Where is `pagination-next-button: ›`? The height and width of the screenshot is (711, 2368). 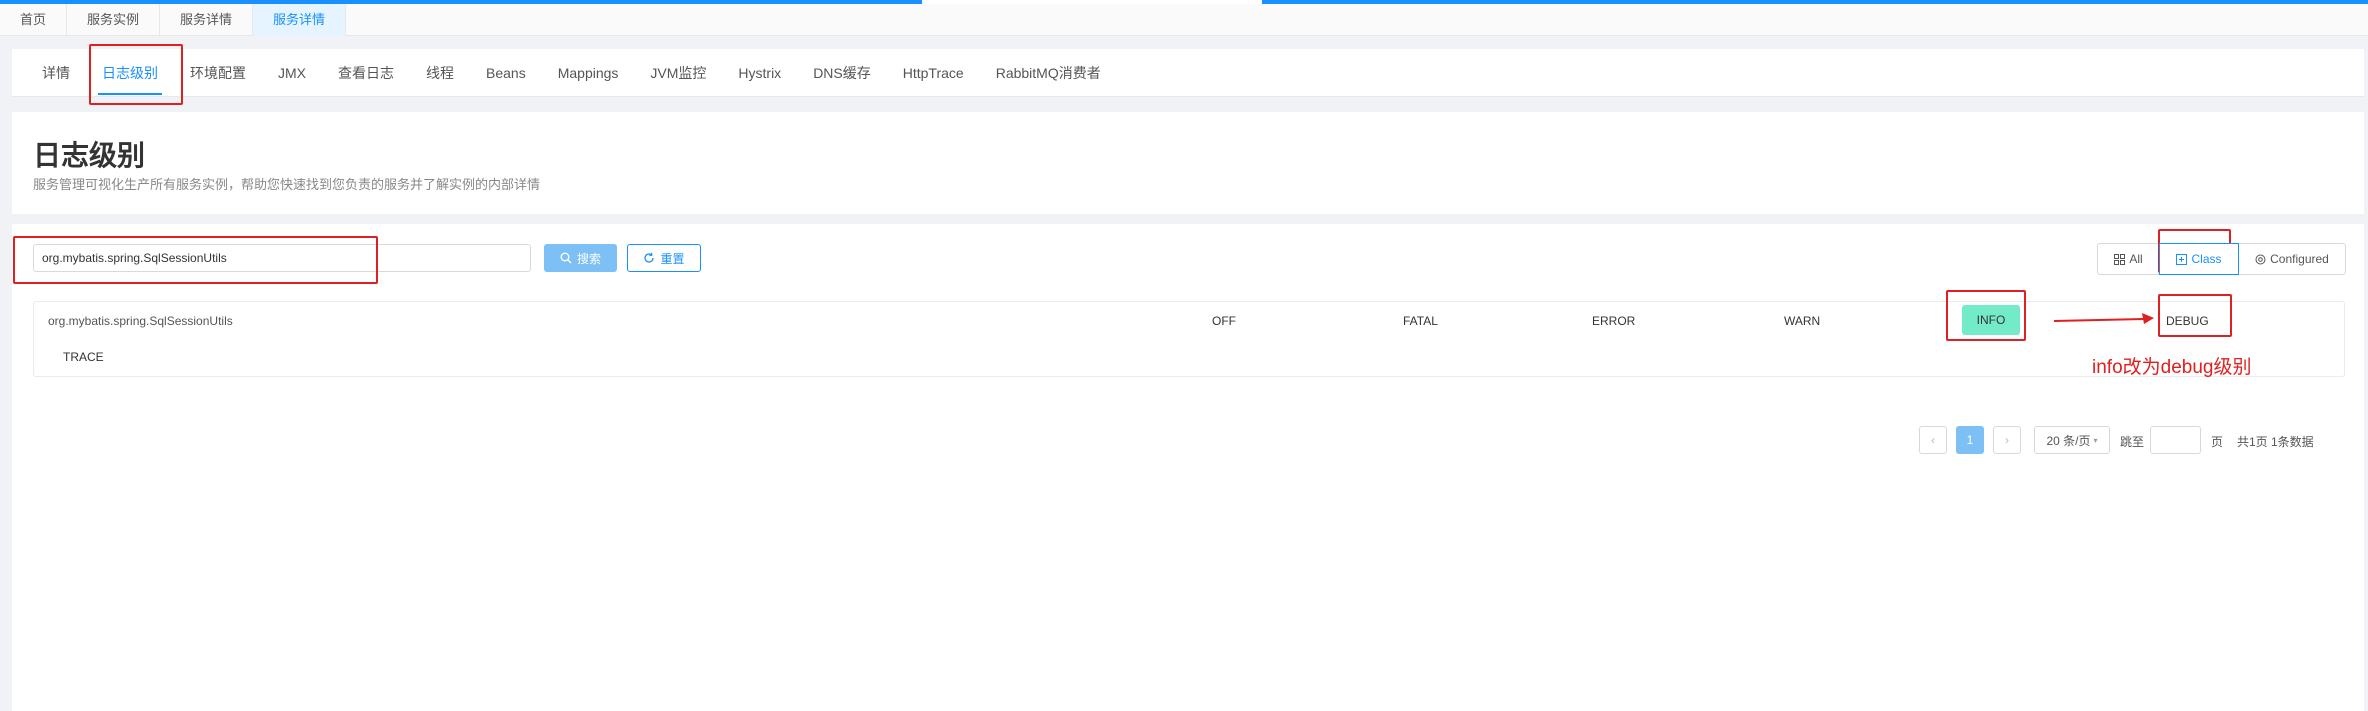 pagination-next-button: › is located at coordinates (2007, 440).